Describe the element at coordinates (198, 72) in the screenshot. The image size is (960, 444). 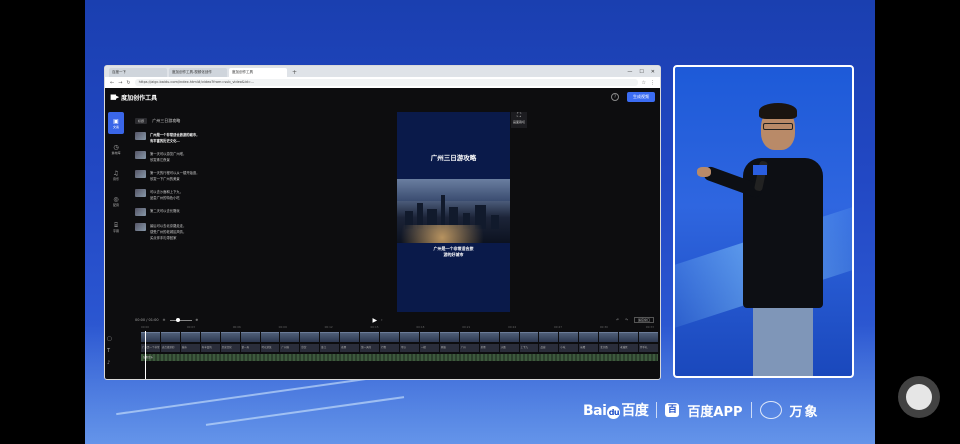
I see `browser-tab: 度加创作工具-视频化创作` at that location.